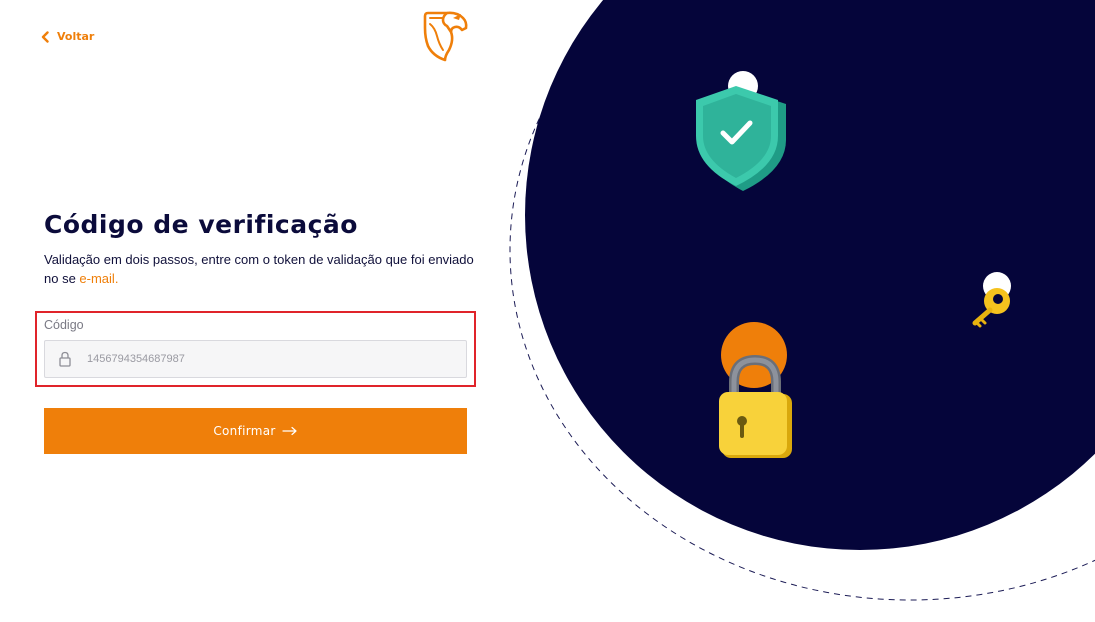  Describe the element at coordinates (289, 431) in the screenshot. I see `arrow-right-icon` at that location.